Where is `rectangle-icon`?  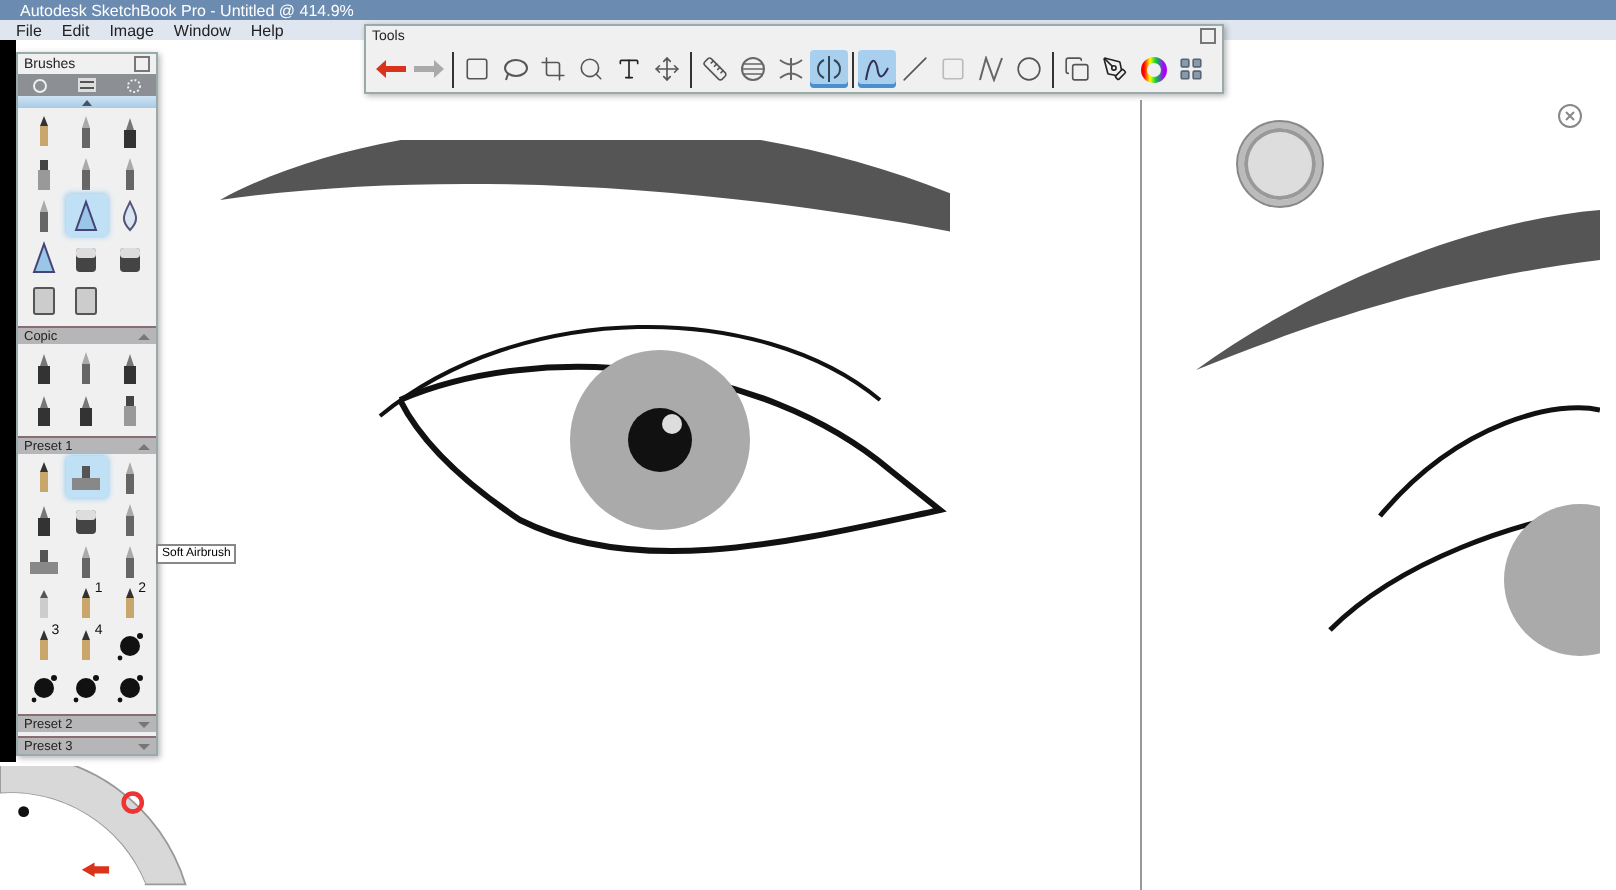
rectangle-icon is located at coordinates (953, 69).